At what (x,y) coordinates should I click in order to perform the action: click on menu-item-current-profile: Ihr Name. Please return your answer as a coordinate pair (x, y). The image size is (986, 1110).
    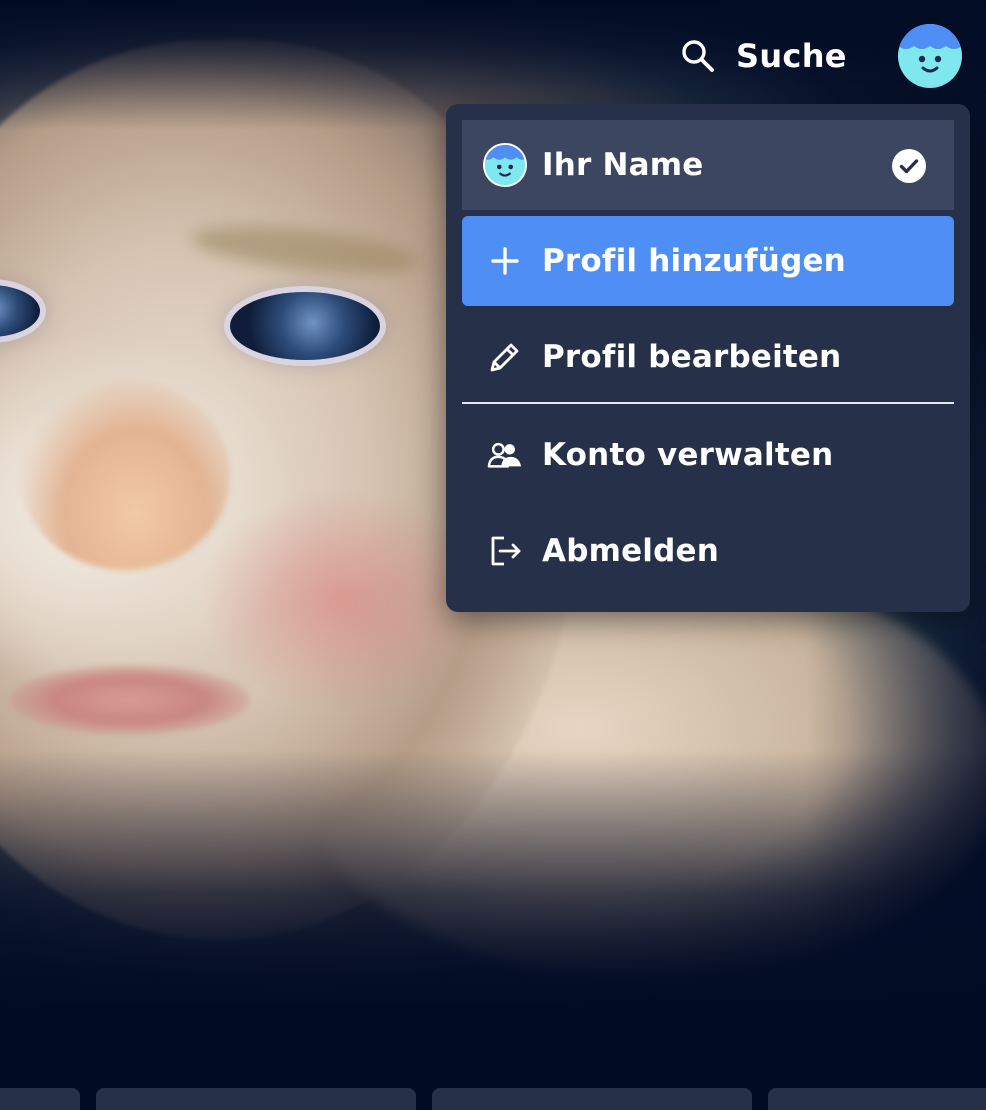
    Looking at the image, I should click on (708, 165).